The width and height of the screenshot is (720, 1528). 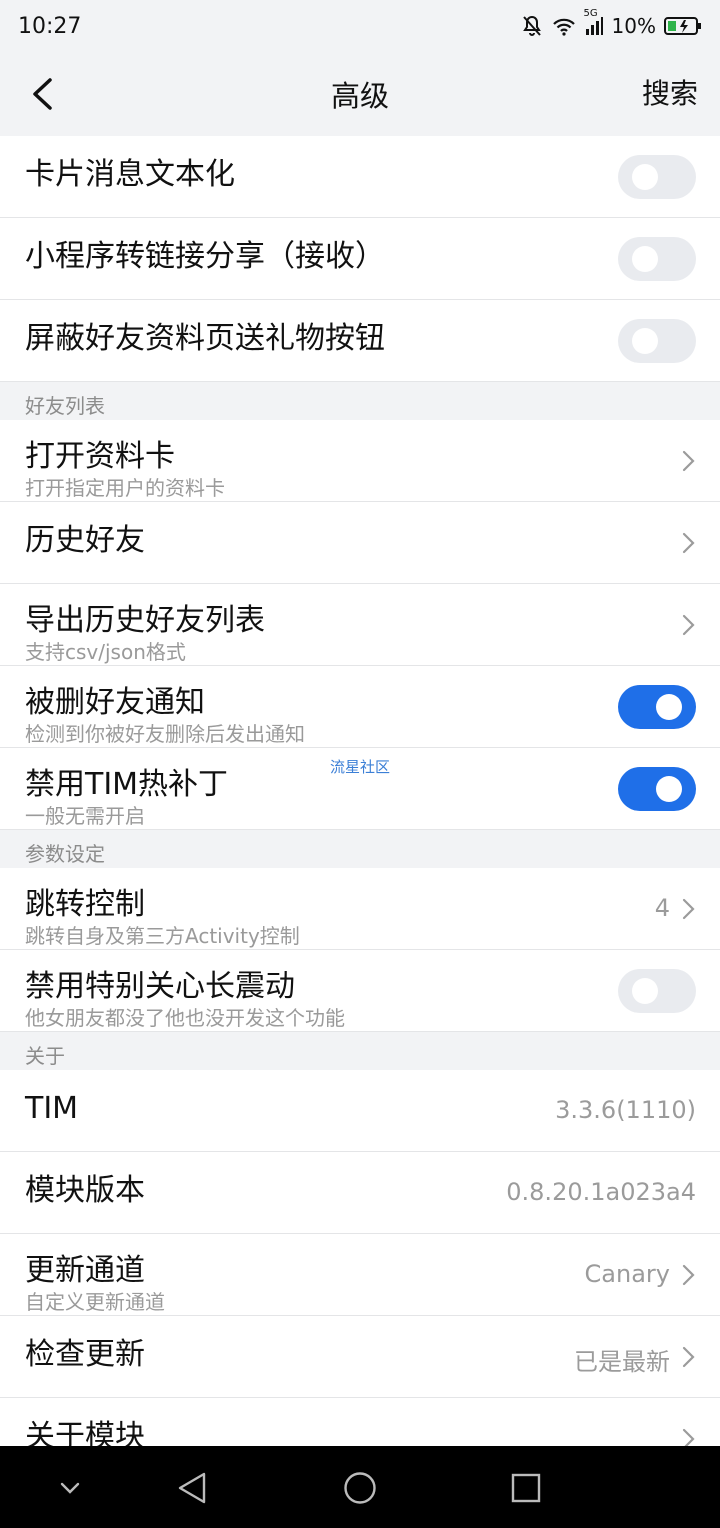 What do you see at coordinates (360, 1111) in the screenshot?
I see `info-tim-version: TIM 3.3.6(1110)` at bounding box center [360, 1111].